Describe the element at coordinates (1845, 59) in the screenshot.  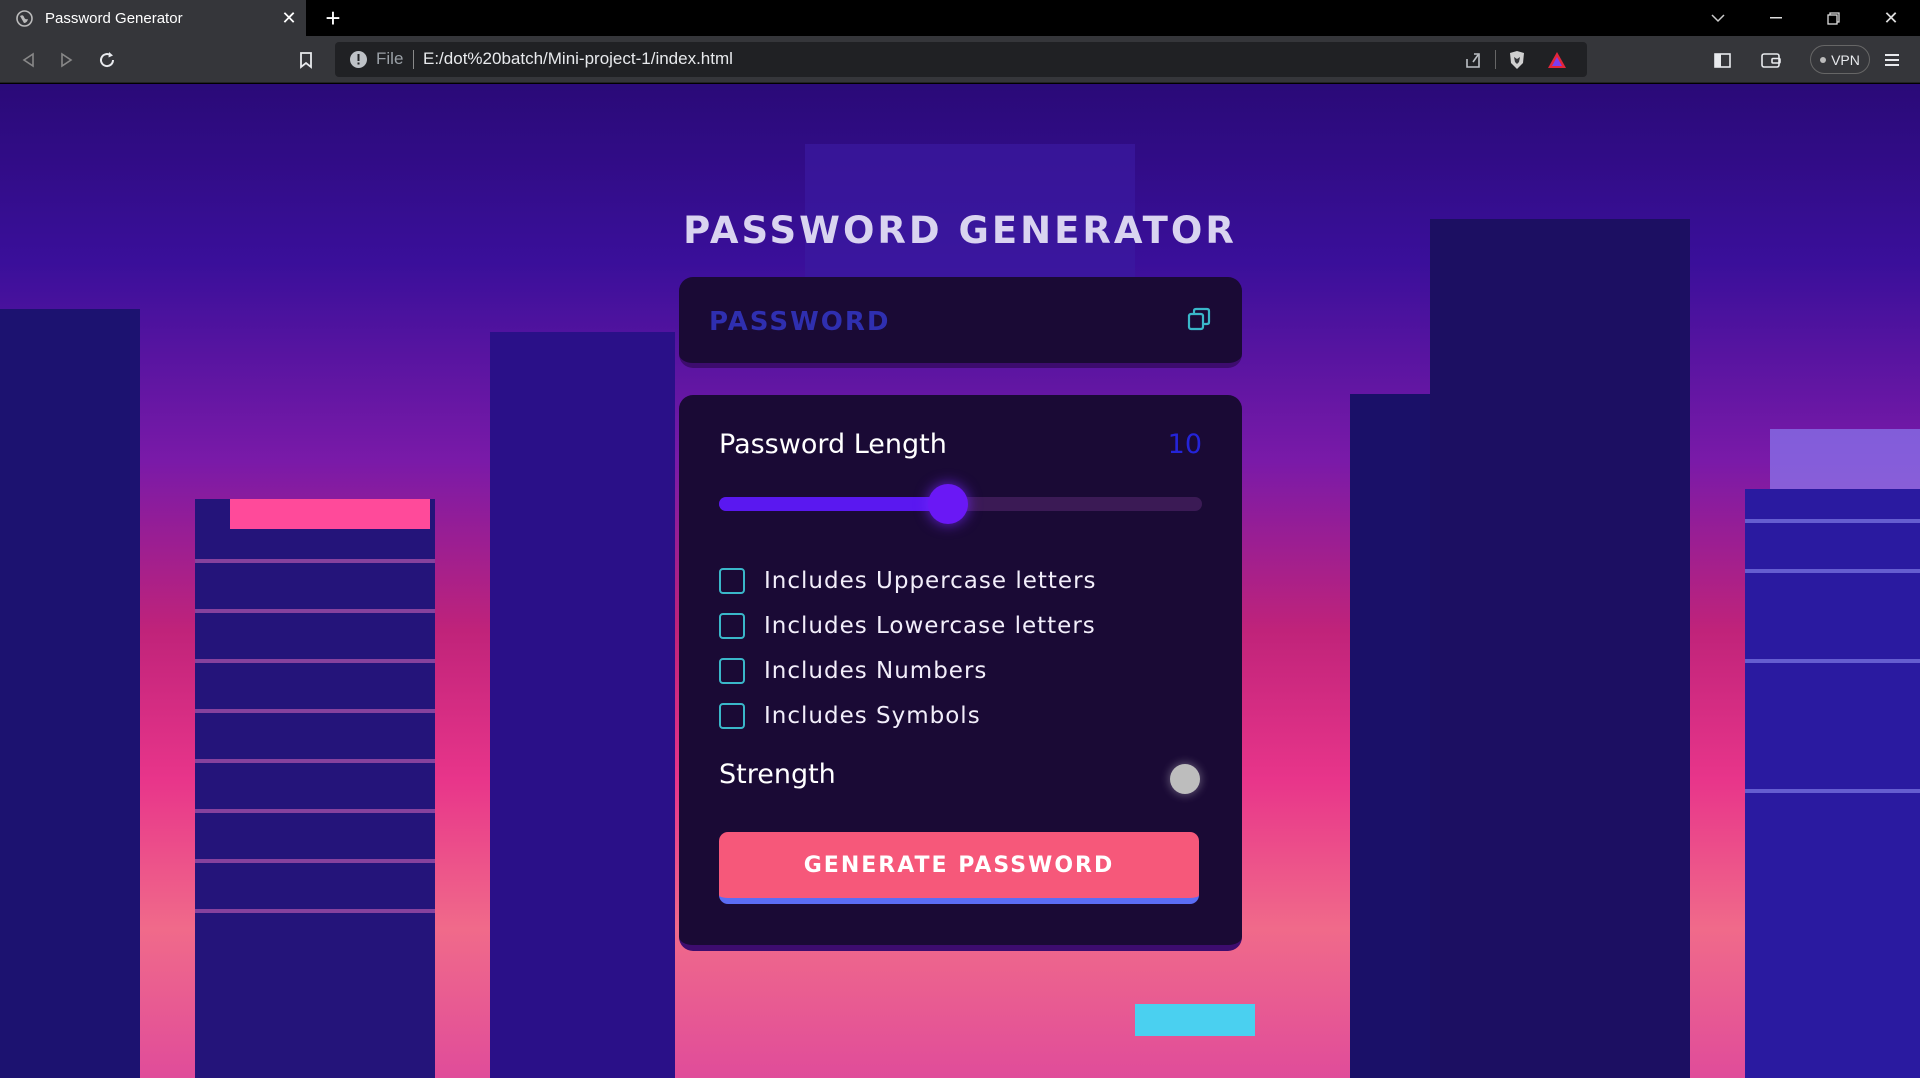
I see `vpn-label: VPN` at that location.